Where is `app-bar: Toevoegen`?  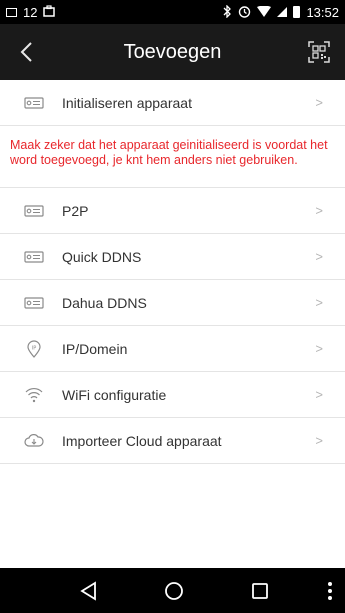 app-bar: Toevoegen is located at coordinates (172, 52).